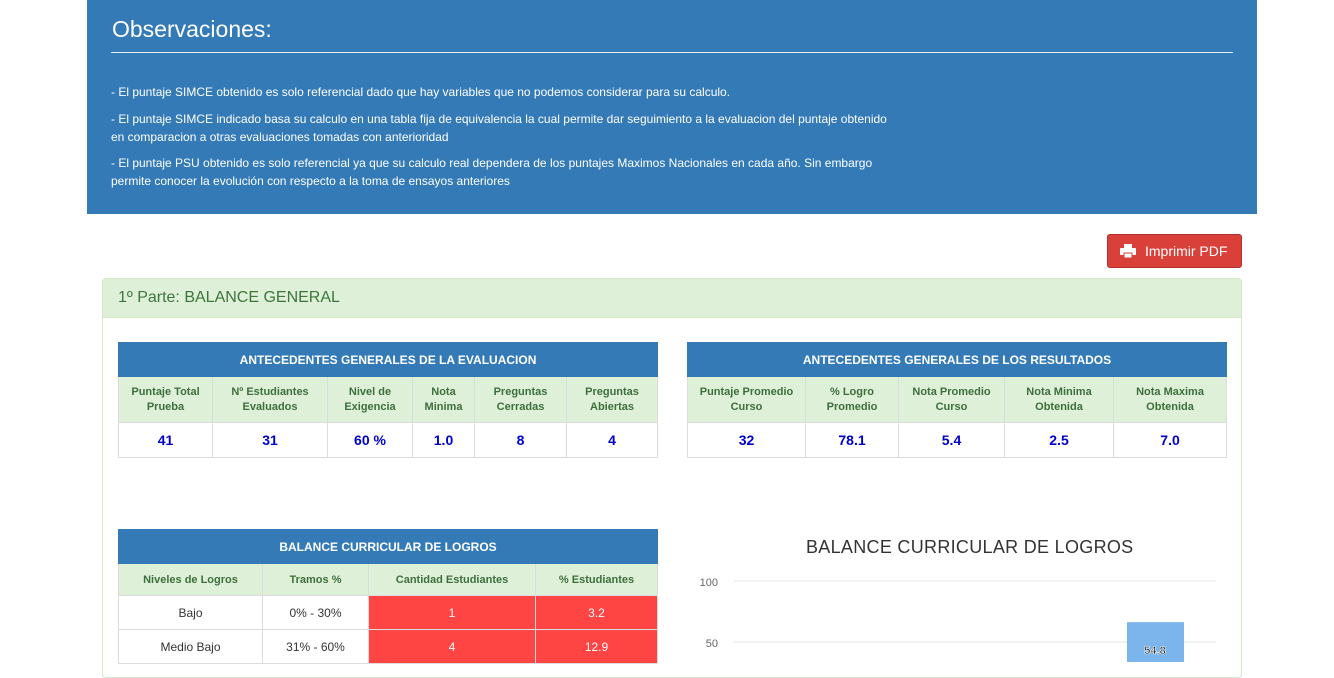 The height and width of the screenshot is (678, 1334). I want to click on table-cell: Bajo, so click(190, 612).